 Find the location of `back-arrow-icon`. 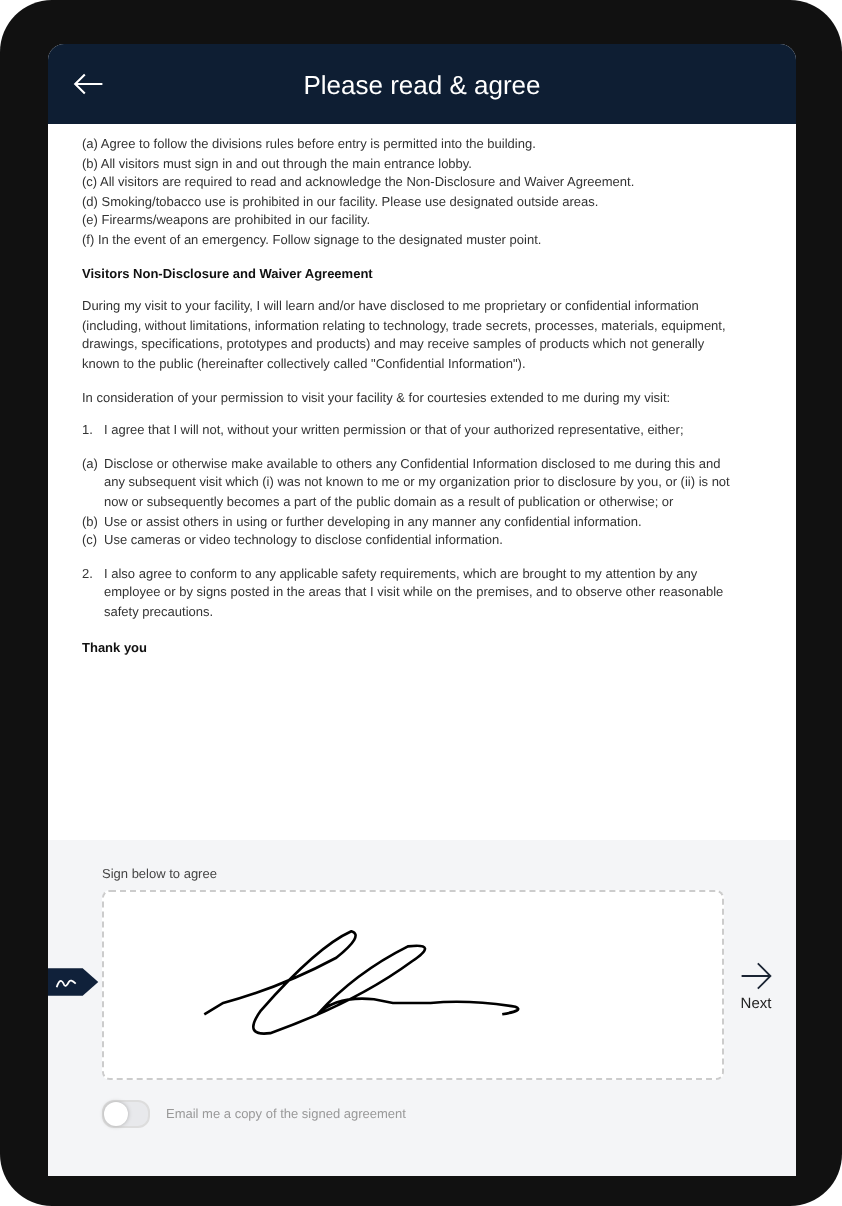

back-arrow-icon is located at coordinates (88, 84).